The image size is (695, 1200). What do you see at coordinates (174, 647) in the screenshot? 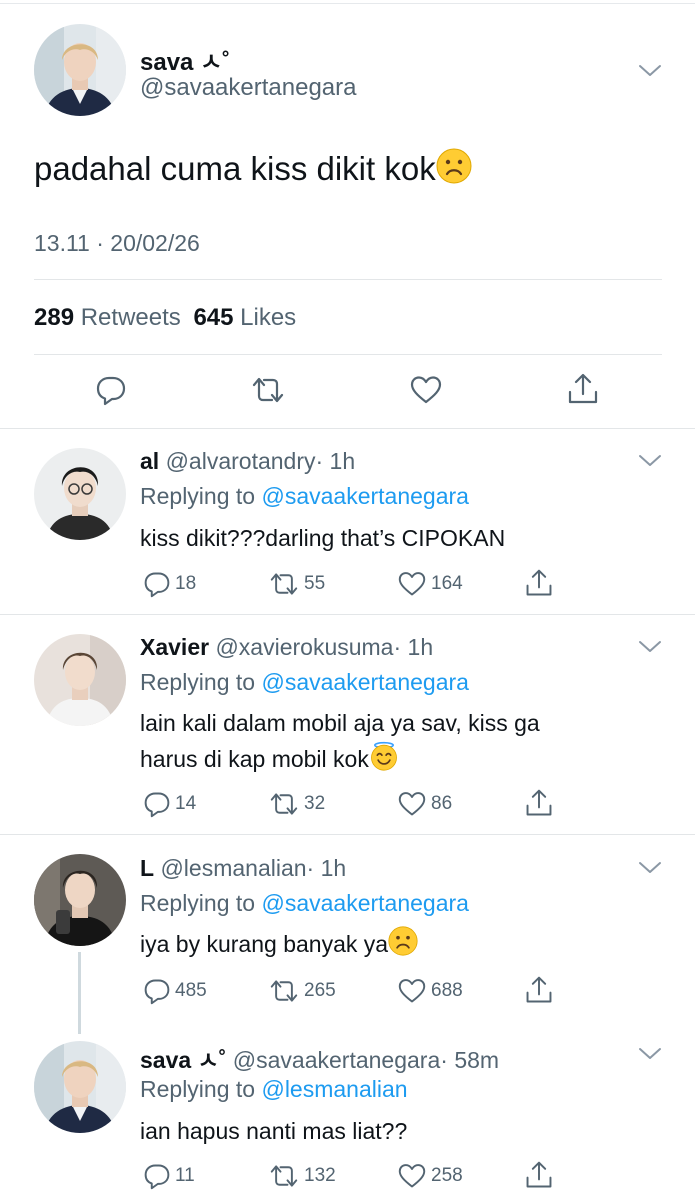
I see `reply-author-name: Xavier` at bounding box center [174, 647].